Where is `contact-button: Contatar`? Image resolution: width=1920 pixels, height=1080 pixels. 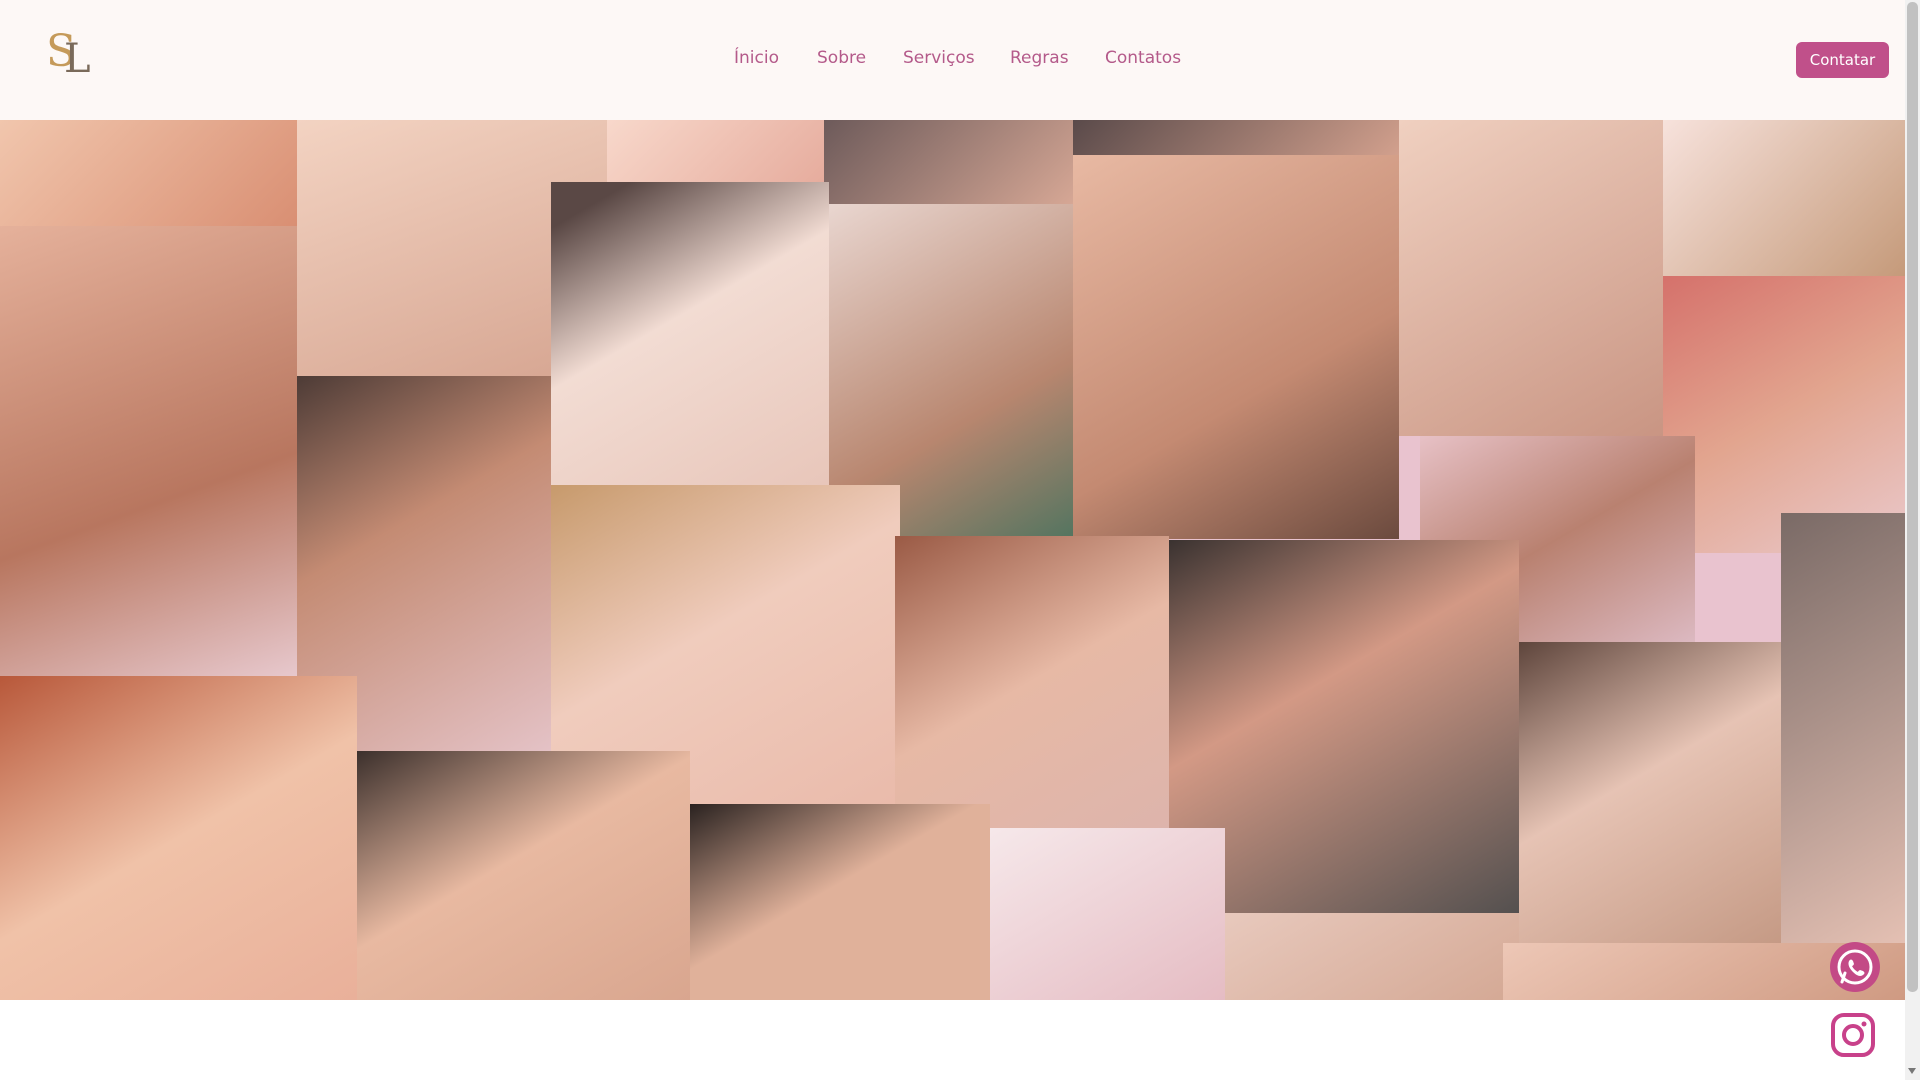
contact-button: Contatar is located at coordinates (1842, 60).